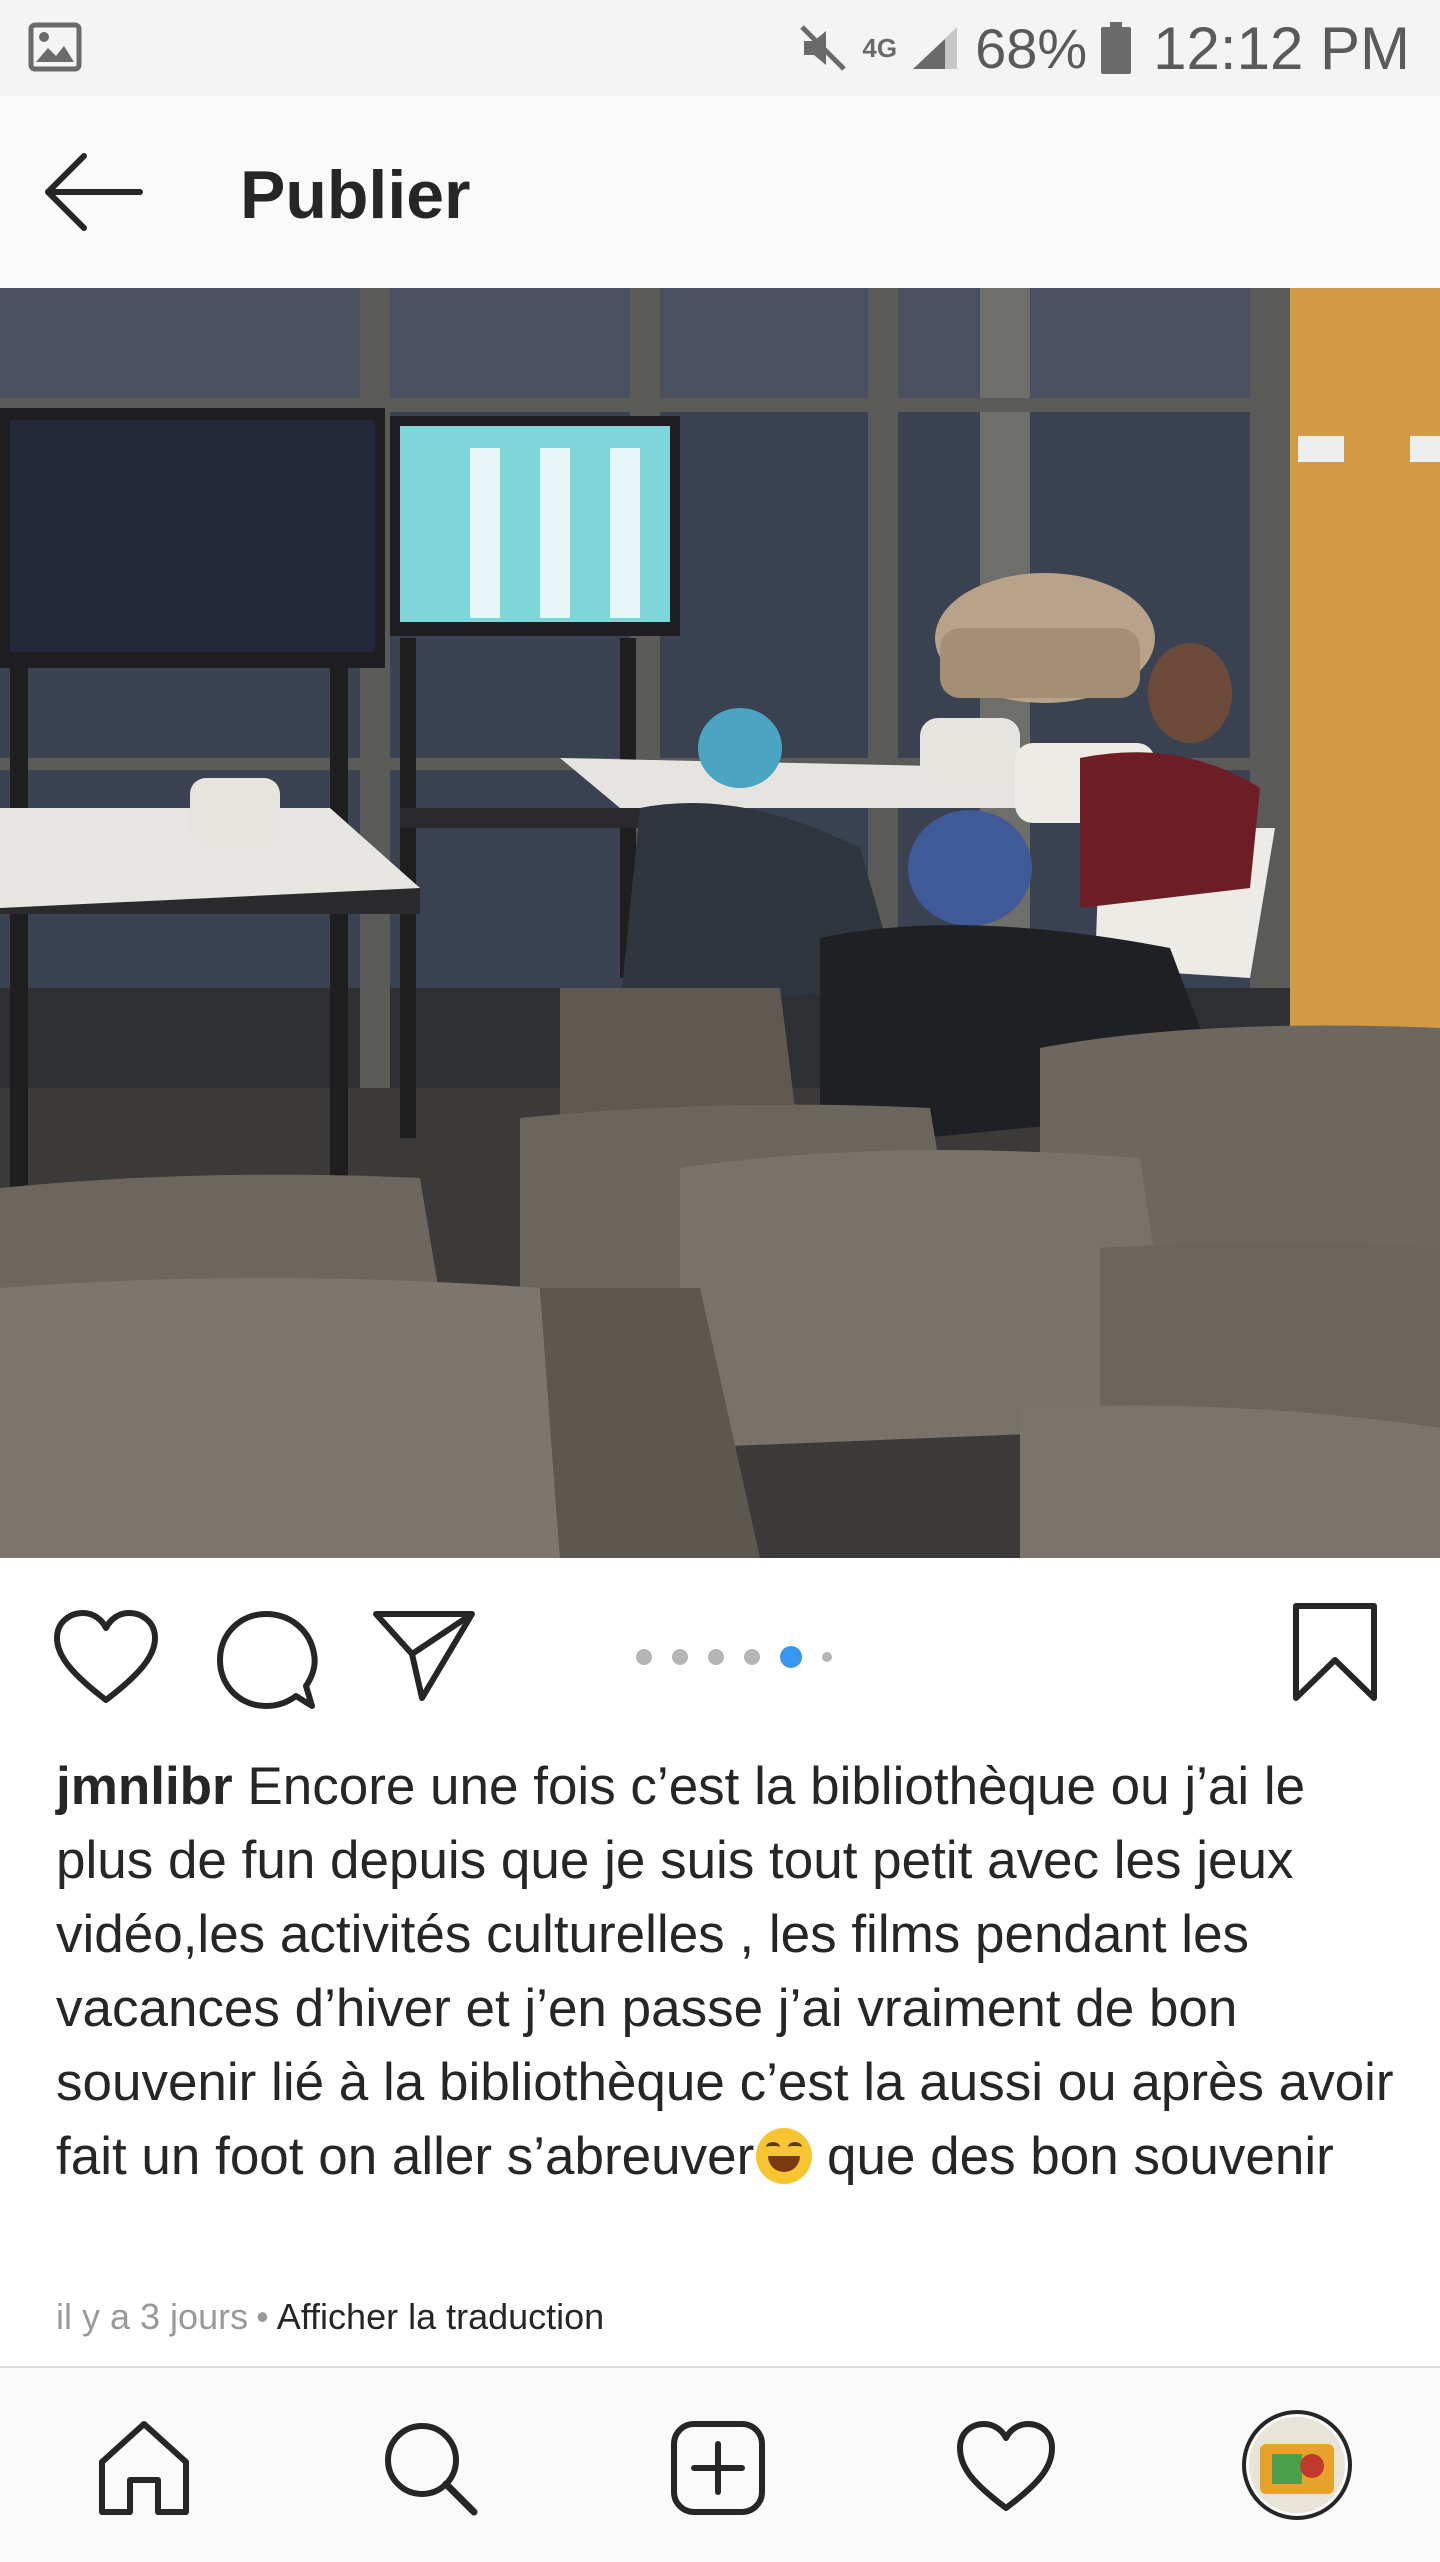  Describe the element at coordinates (784, 2156) in the screenshot. I see `tears-of-joy-emoji-icon` at that location.